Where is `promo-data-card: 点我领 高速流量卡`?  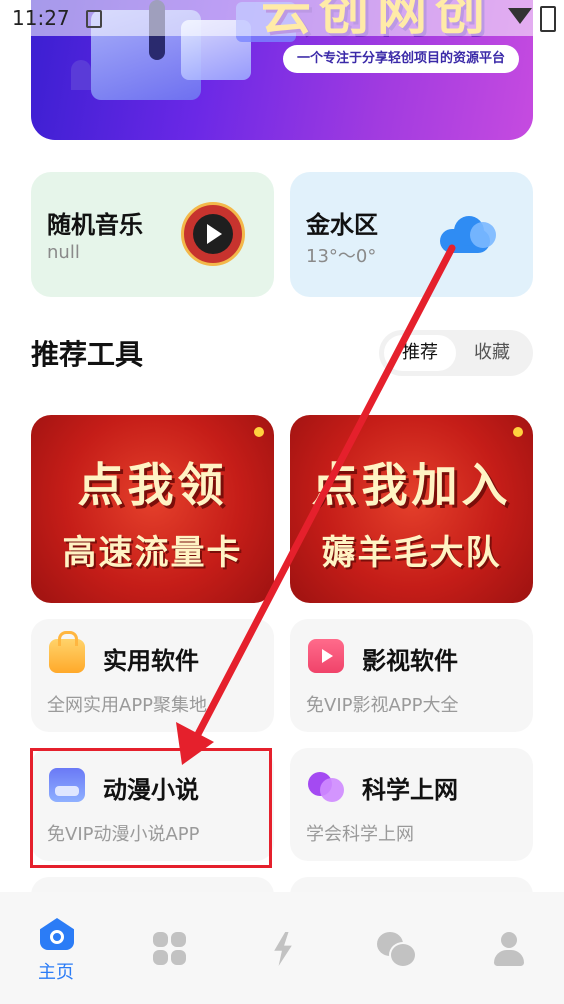
promo-data-card: 点我领 高速流量卡 is located at coordinates (152, 509).